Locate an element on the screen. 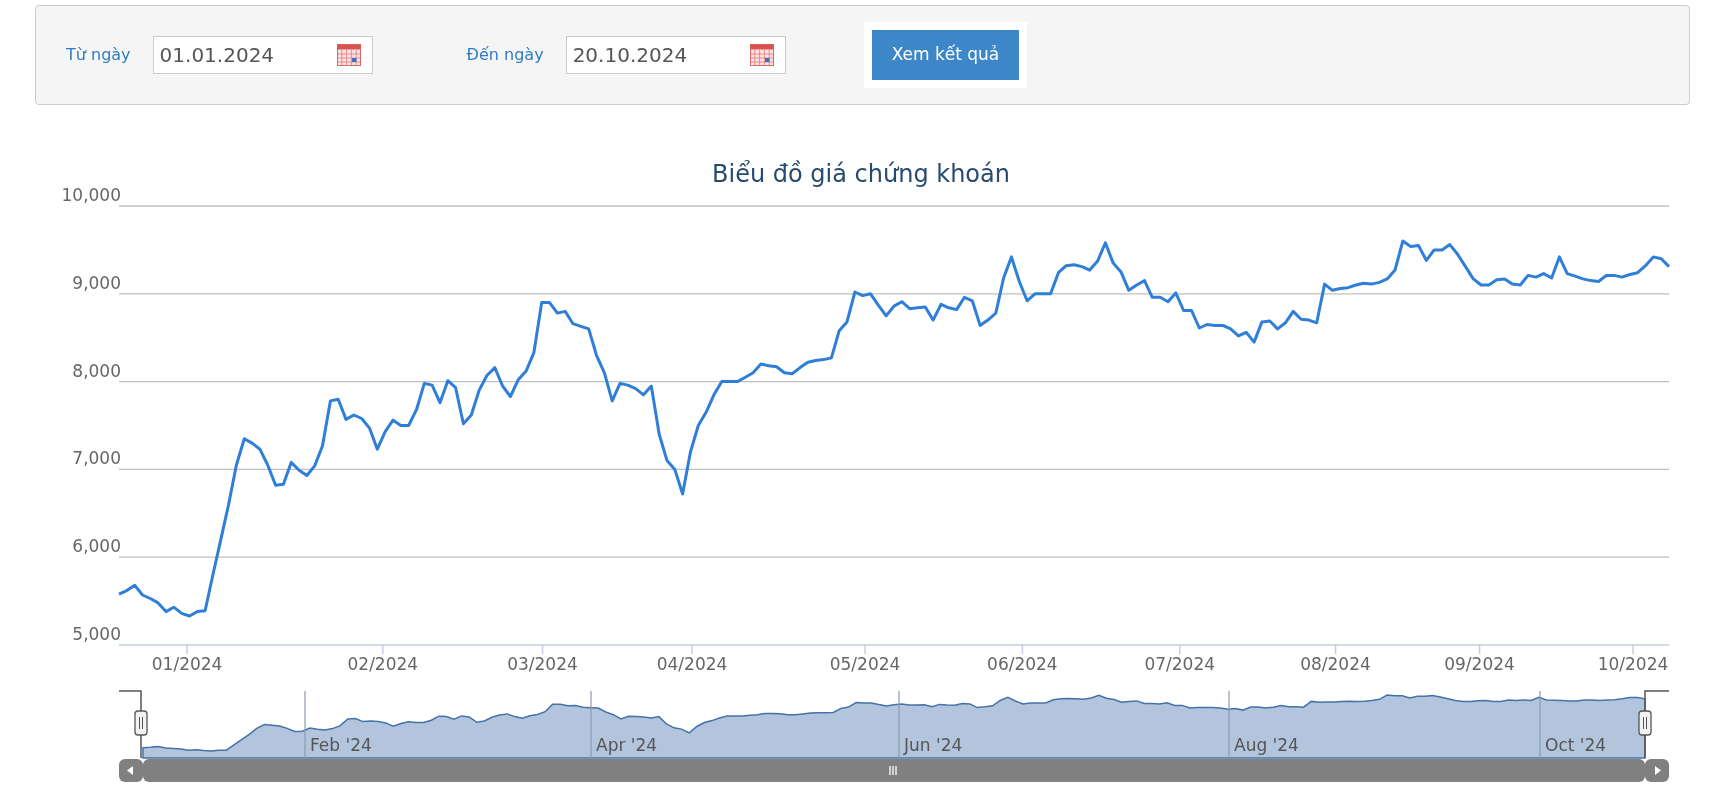  scrollbar-thumb is located at coordinates (894, 770).